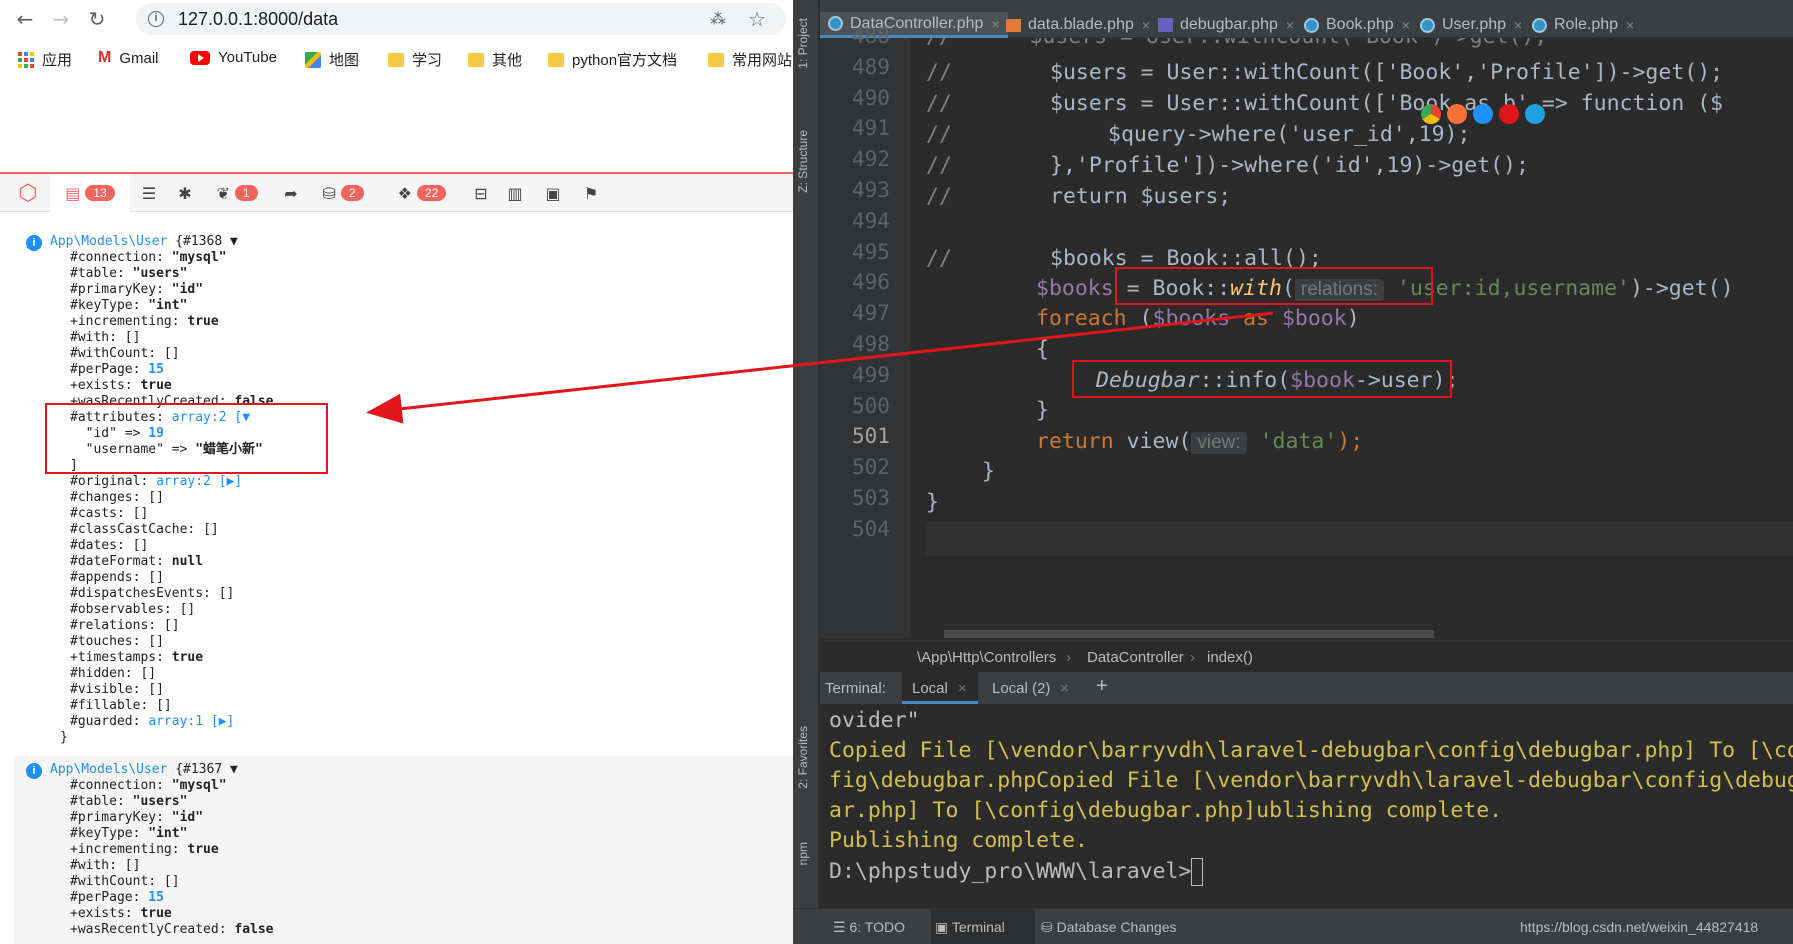 The image size is (1793, 944). I want to click on debugbar-tab-exceptions: ❦ 1, so click(237, 193).